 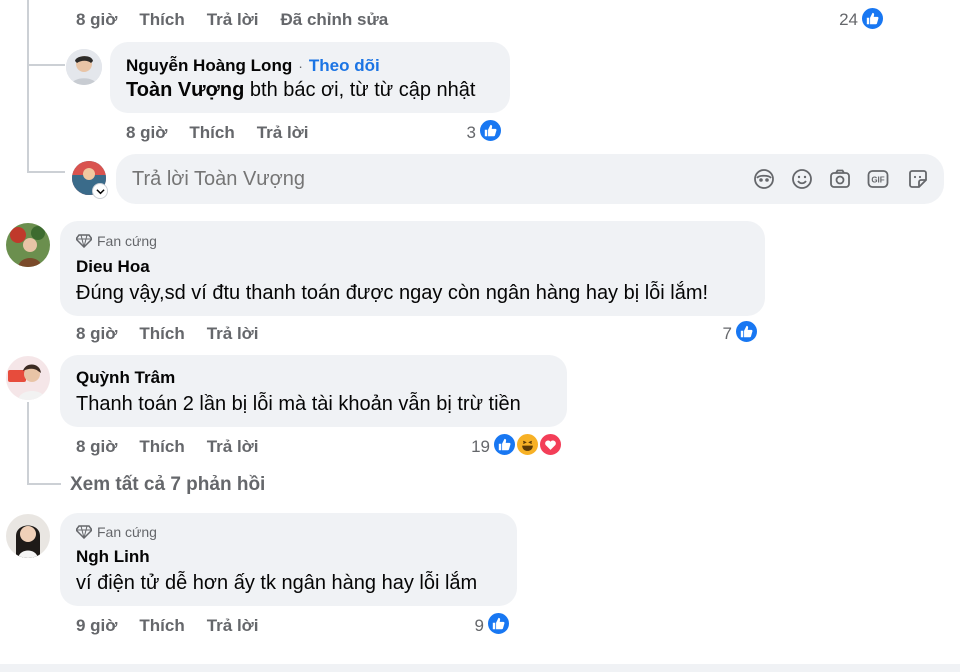 What do you see at coordinates (802, 179) in the screenshot?
I see `emoji-icon` at bounding box center [802, 179].